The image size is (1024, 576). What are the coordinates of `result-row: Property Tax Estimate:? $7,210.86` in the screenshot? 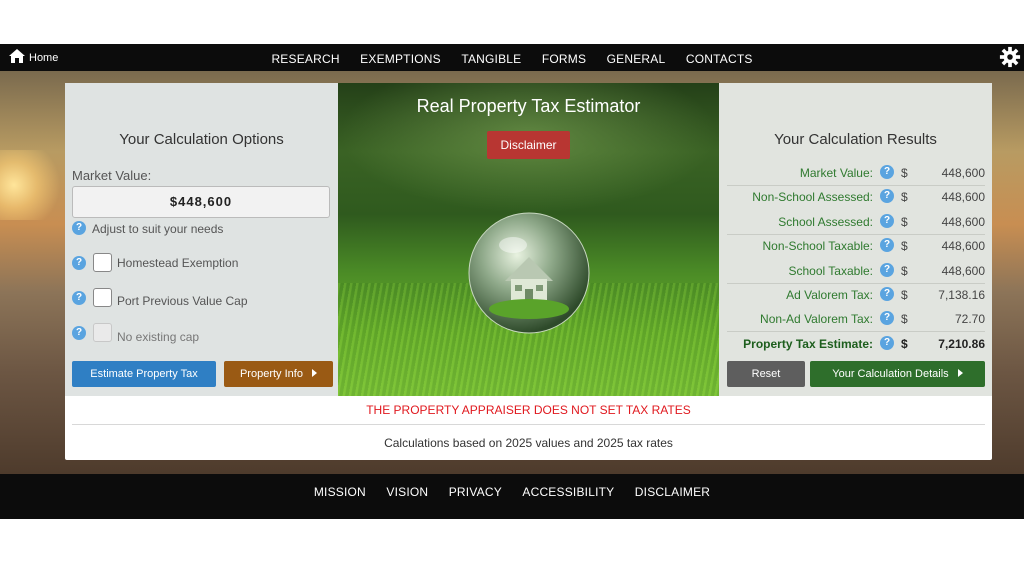 It's located at (856, 345).